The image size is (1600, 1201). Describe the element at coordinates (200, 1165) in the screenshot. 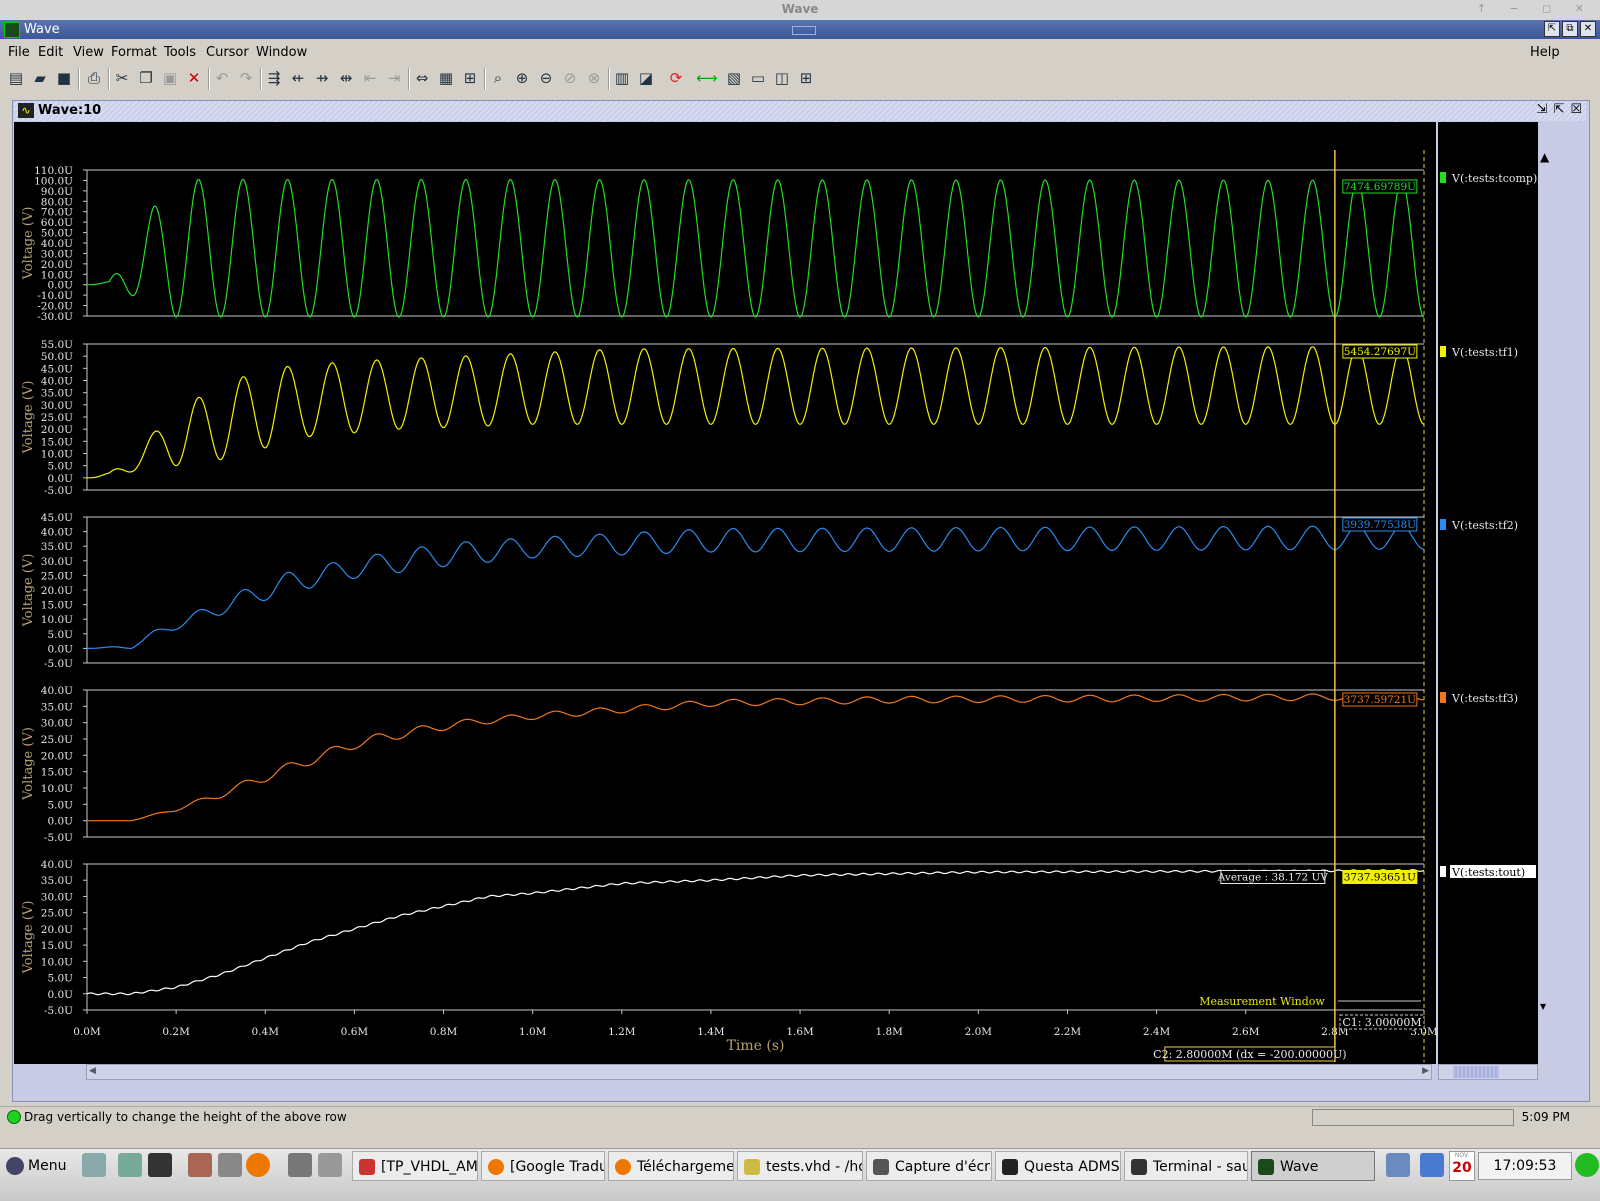

I see `tools-icon` at that location.